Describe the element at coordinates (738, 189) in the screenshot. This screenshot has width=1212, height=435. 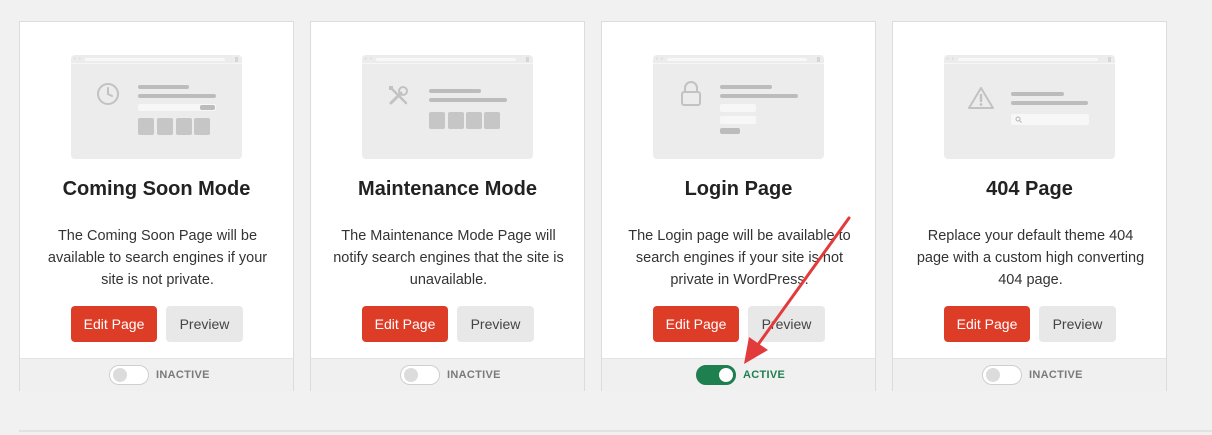
I see `card-title: Login Page` at that location.